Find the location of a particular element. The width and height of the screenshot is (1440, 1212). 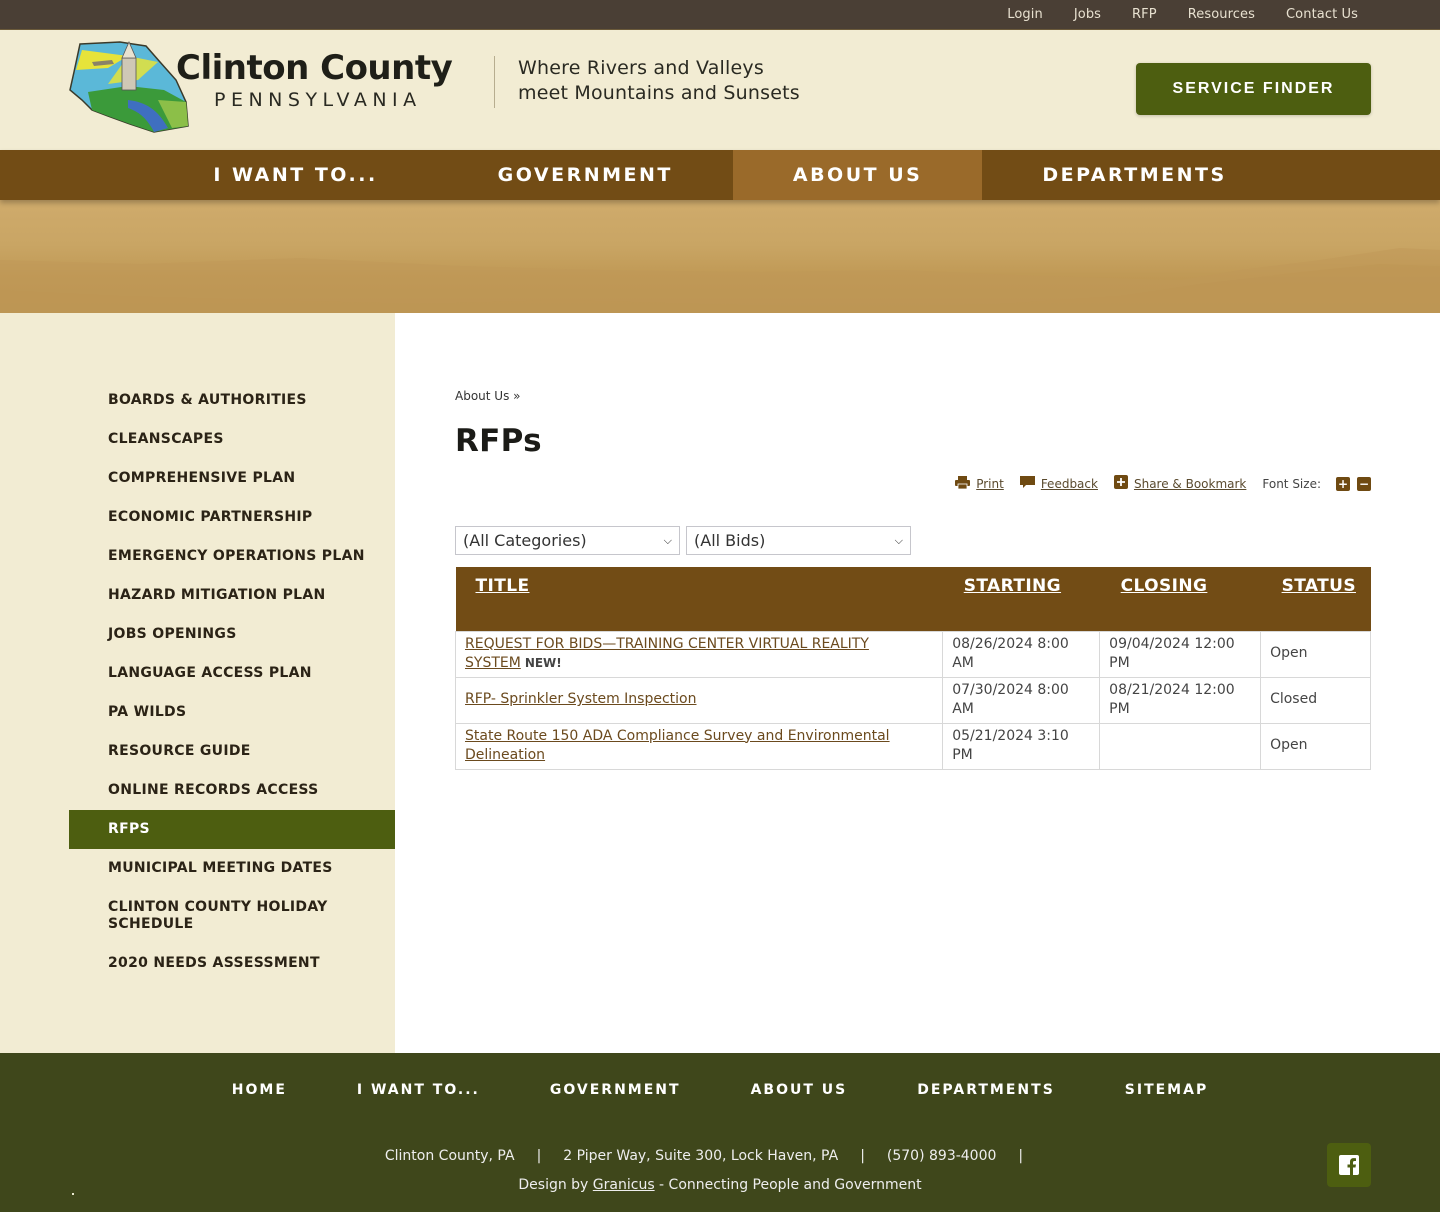

nav-item-about-us: ABOUT US is located at coordinates (857, 175).